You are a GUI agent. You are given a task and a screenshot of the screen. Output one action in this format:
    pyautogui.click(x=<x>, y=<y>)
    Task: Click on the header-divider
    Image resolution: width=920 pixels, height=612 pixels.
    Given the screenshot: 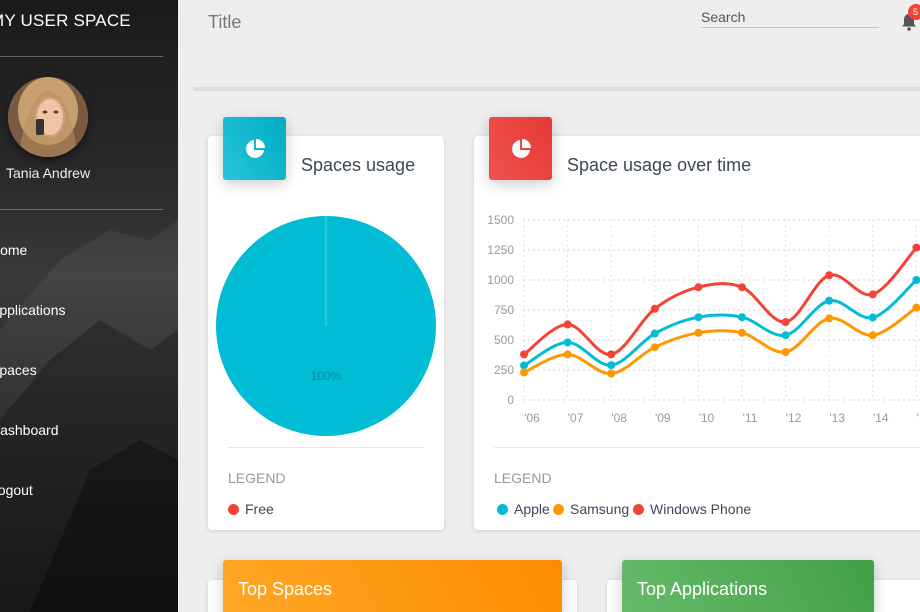 What is the action you would take?
    pyautogui.click(x=556, y=89)
    